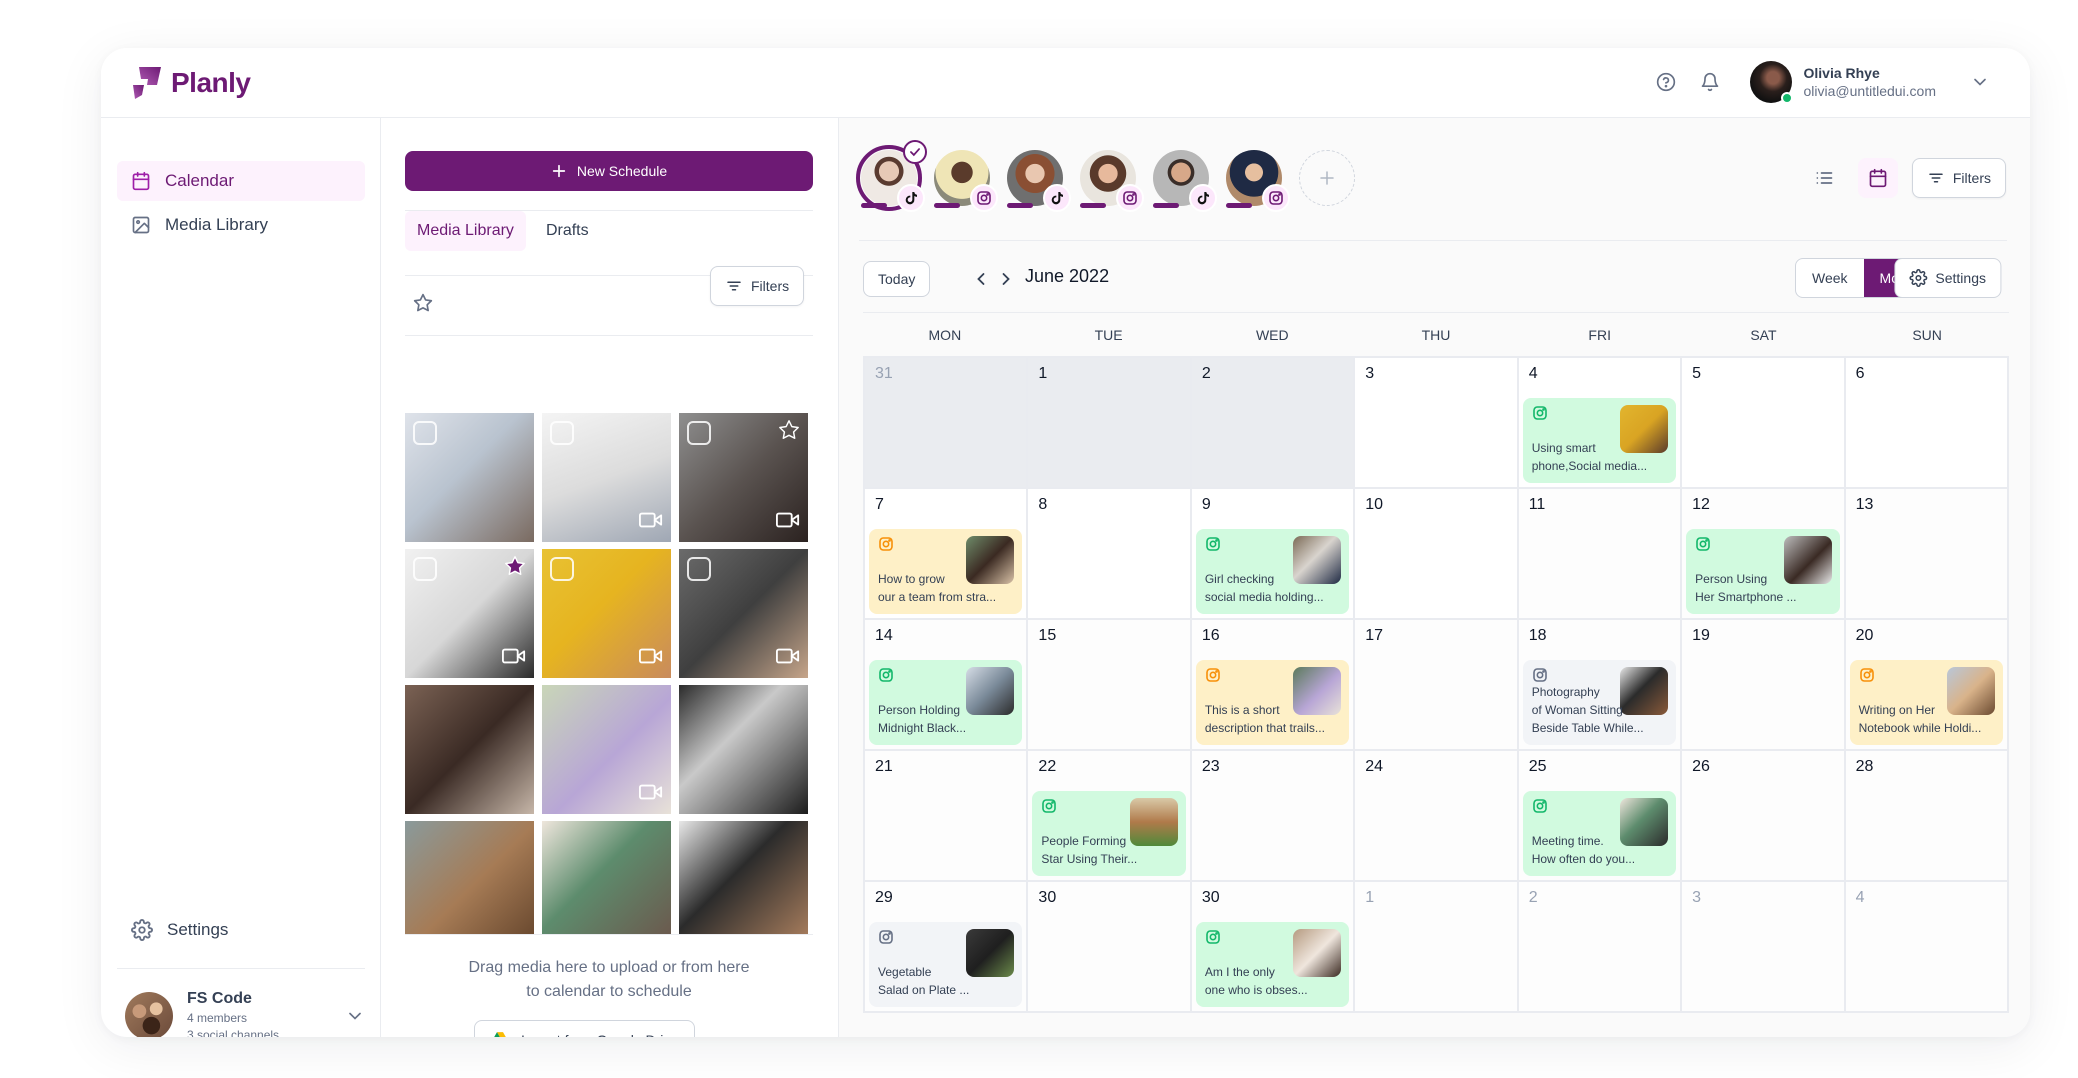  What do you see at coordinates (743, 749) in the screenshot?
I see `media-item-cyclist-mural` at bounding box center [743, 749].